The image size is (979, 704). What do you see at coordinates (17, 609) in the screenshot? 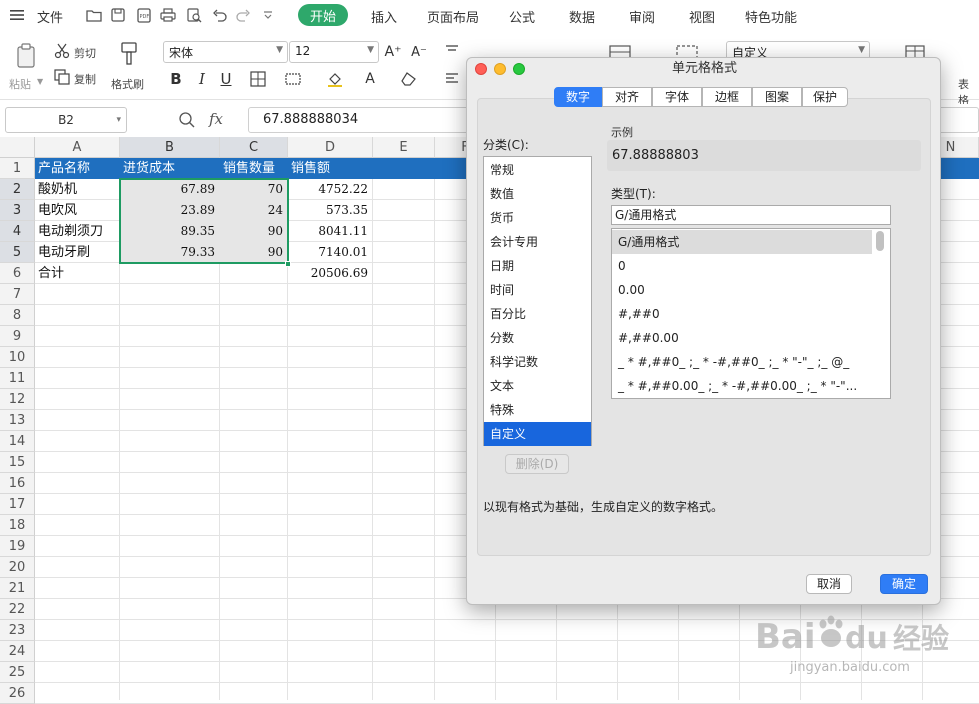
I see `row-header: 22` at bounding box center [17, 609].